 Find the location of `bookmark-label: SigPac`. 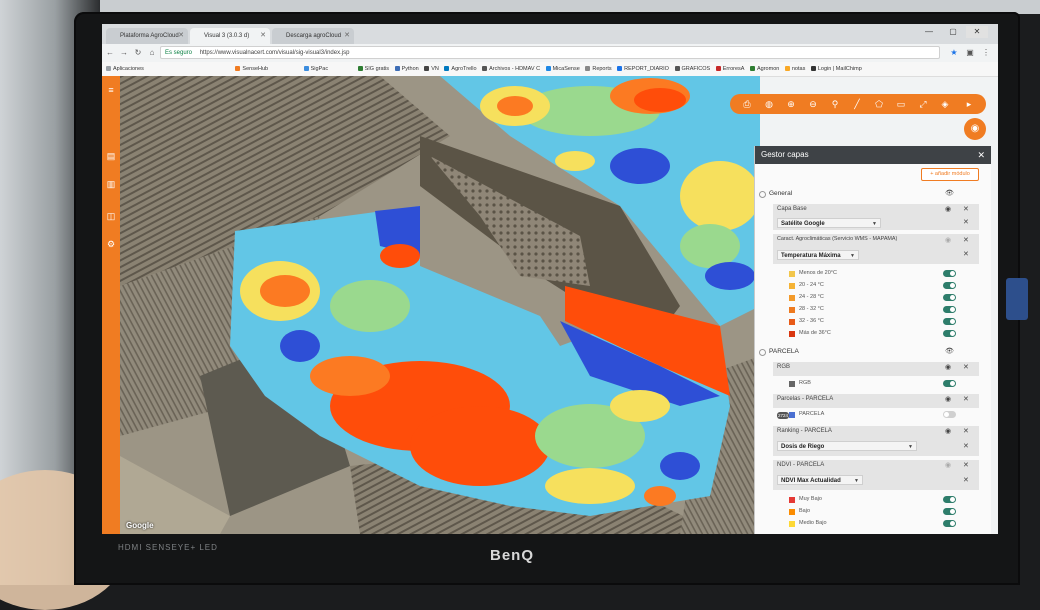

bookmark-label: SigPac is located at coordinates (319, 69).